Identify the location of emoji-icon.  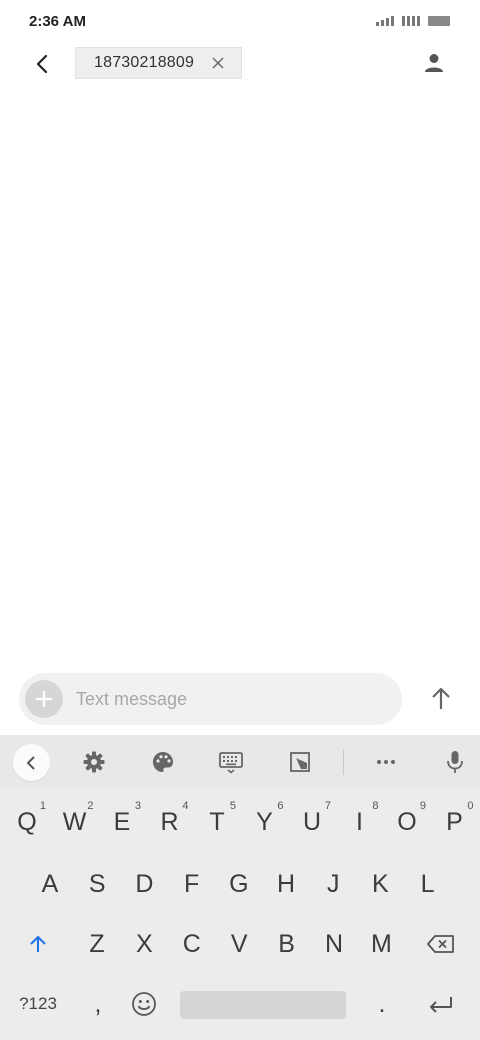
(144, 1004).